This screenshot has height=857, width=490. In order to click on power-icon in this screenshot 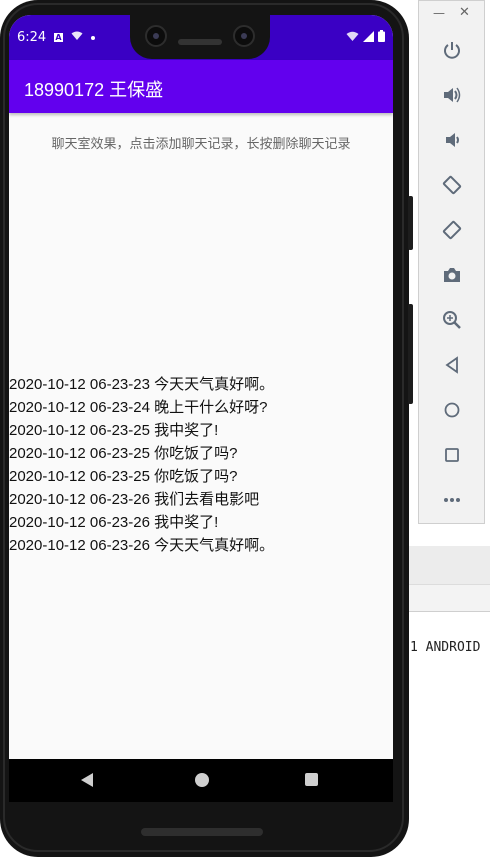, I will do `click(452, 50)`.